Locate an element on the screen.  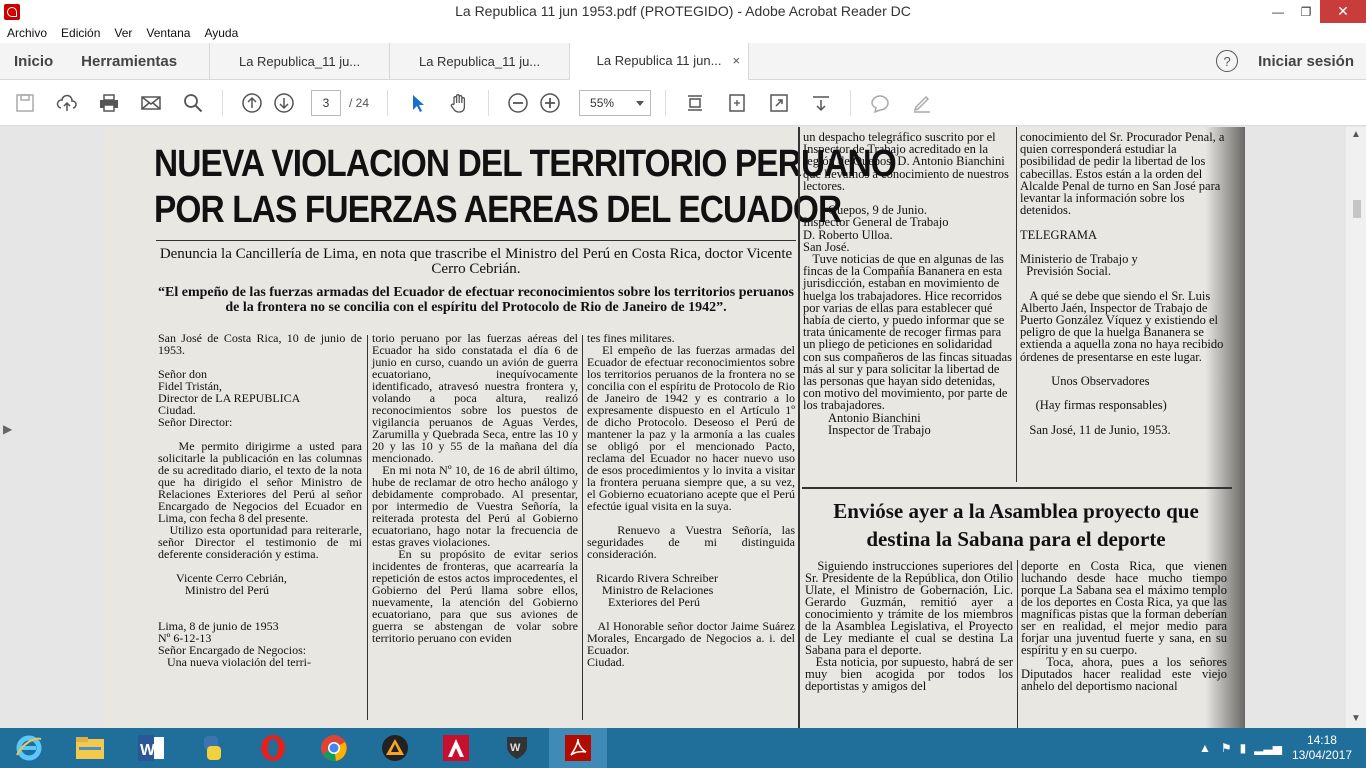
collapse-left-icon: ▶ is located at coordinates (7, 429).